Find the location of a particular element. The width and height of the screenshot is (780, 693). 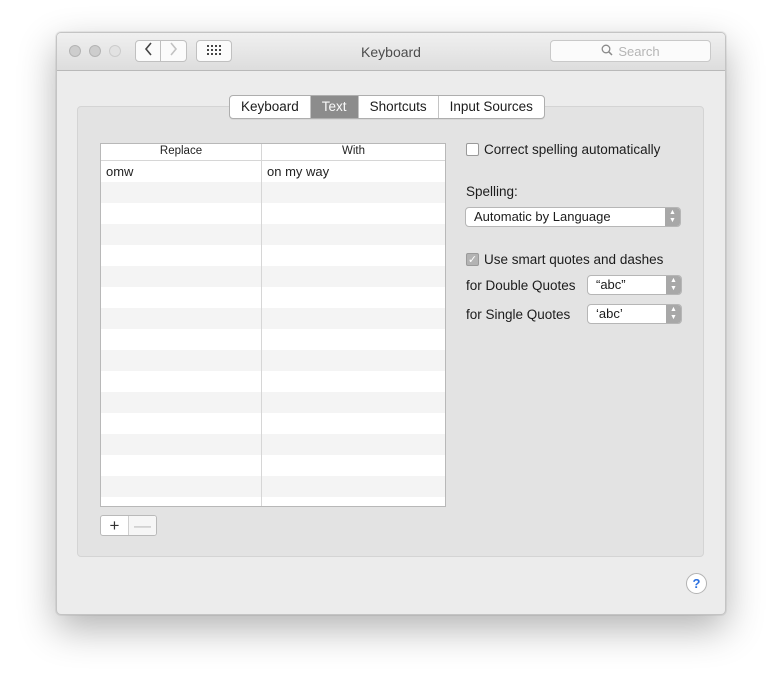

search-field: Search is located at coordinates (630, 51).